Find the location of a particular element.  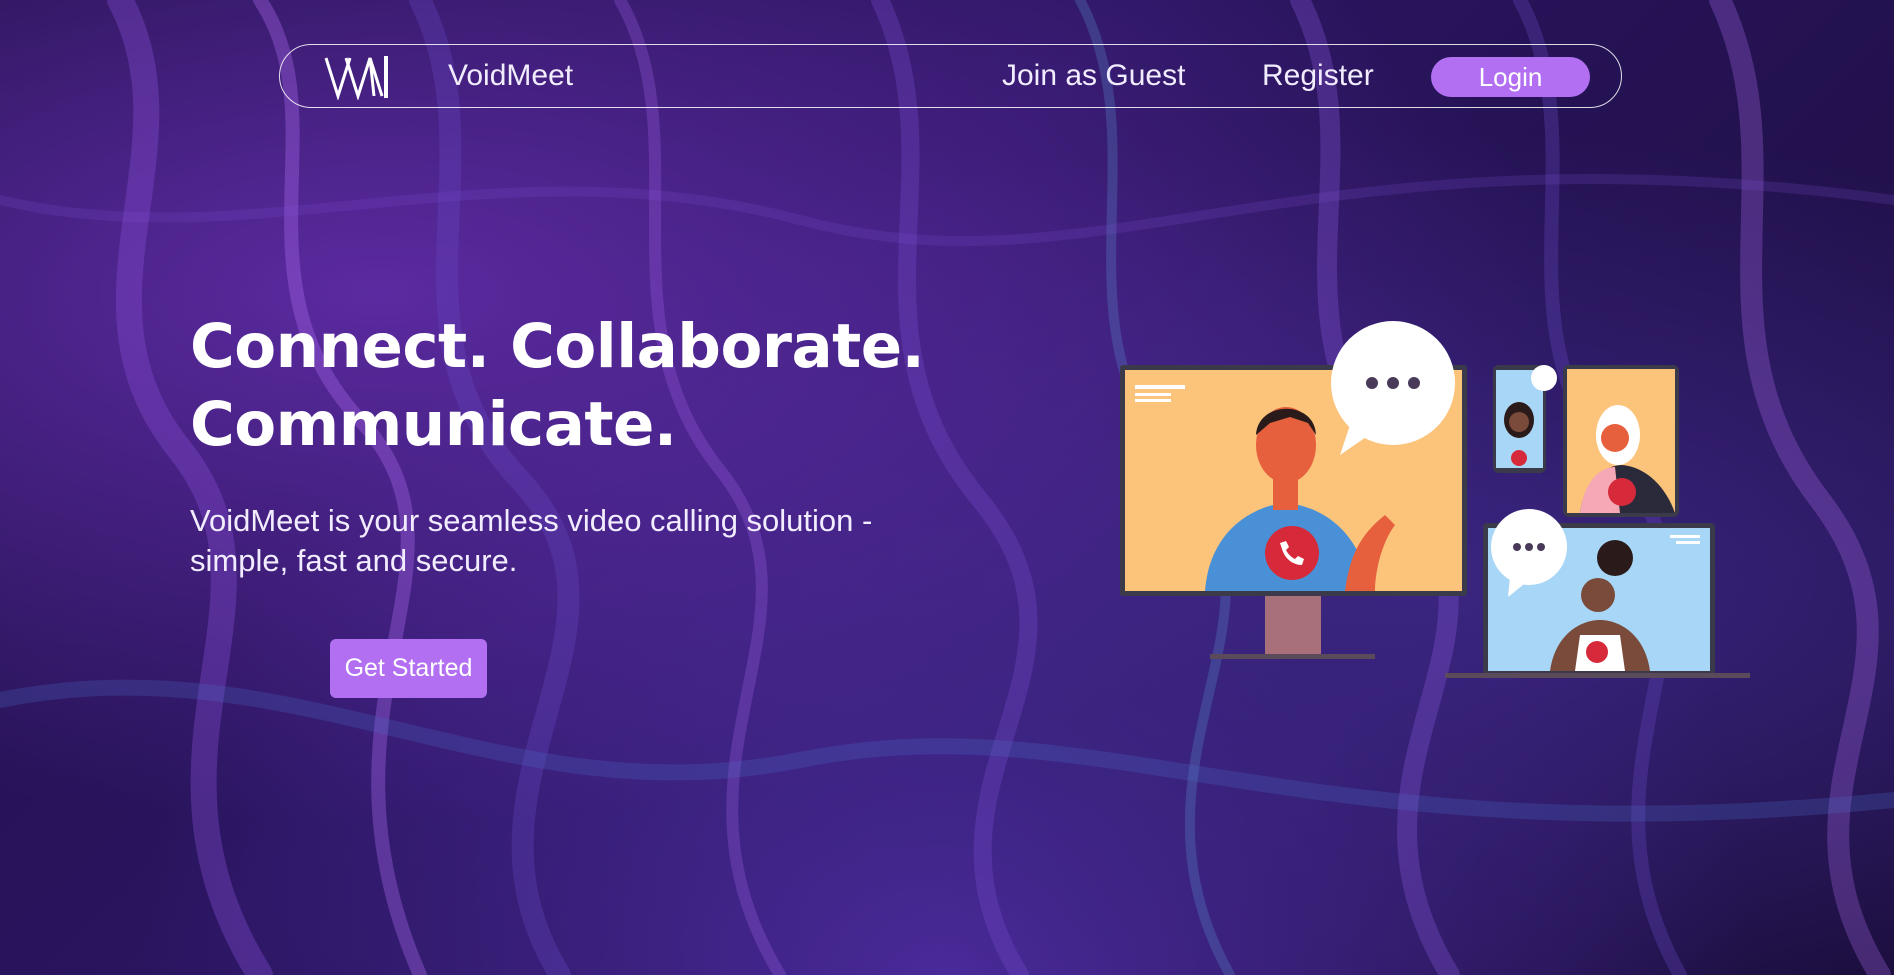

laptop-screen is located at coordinates (1597, 600).